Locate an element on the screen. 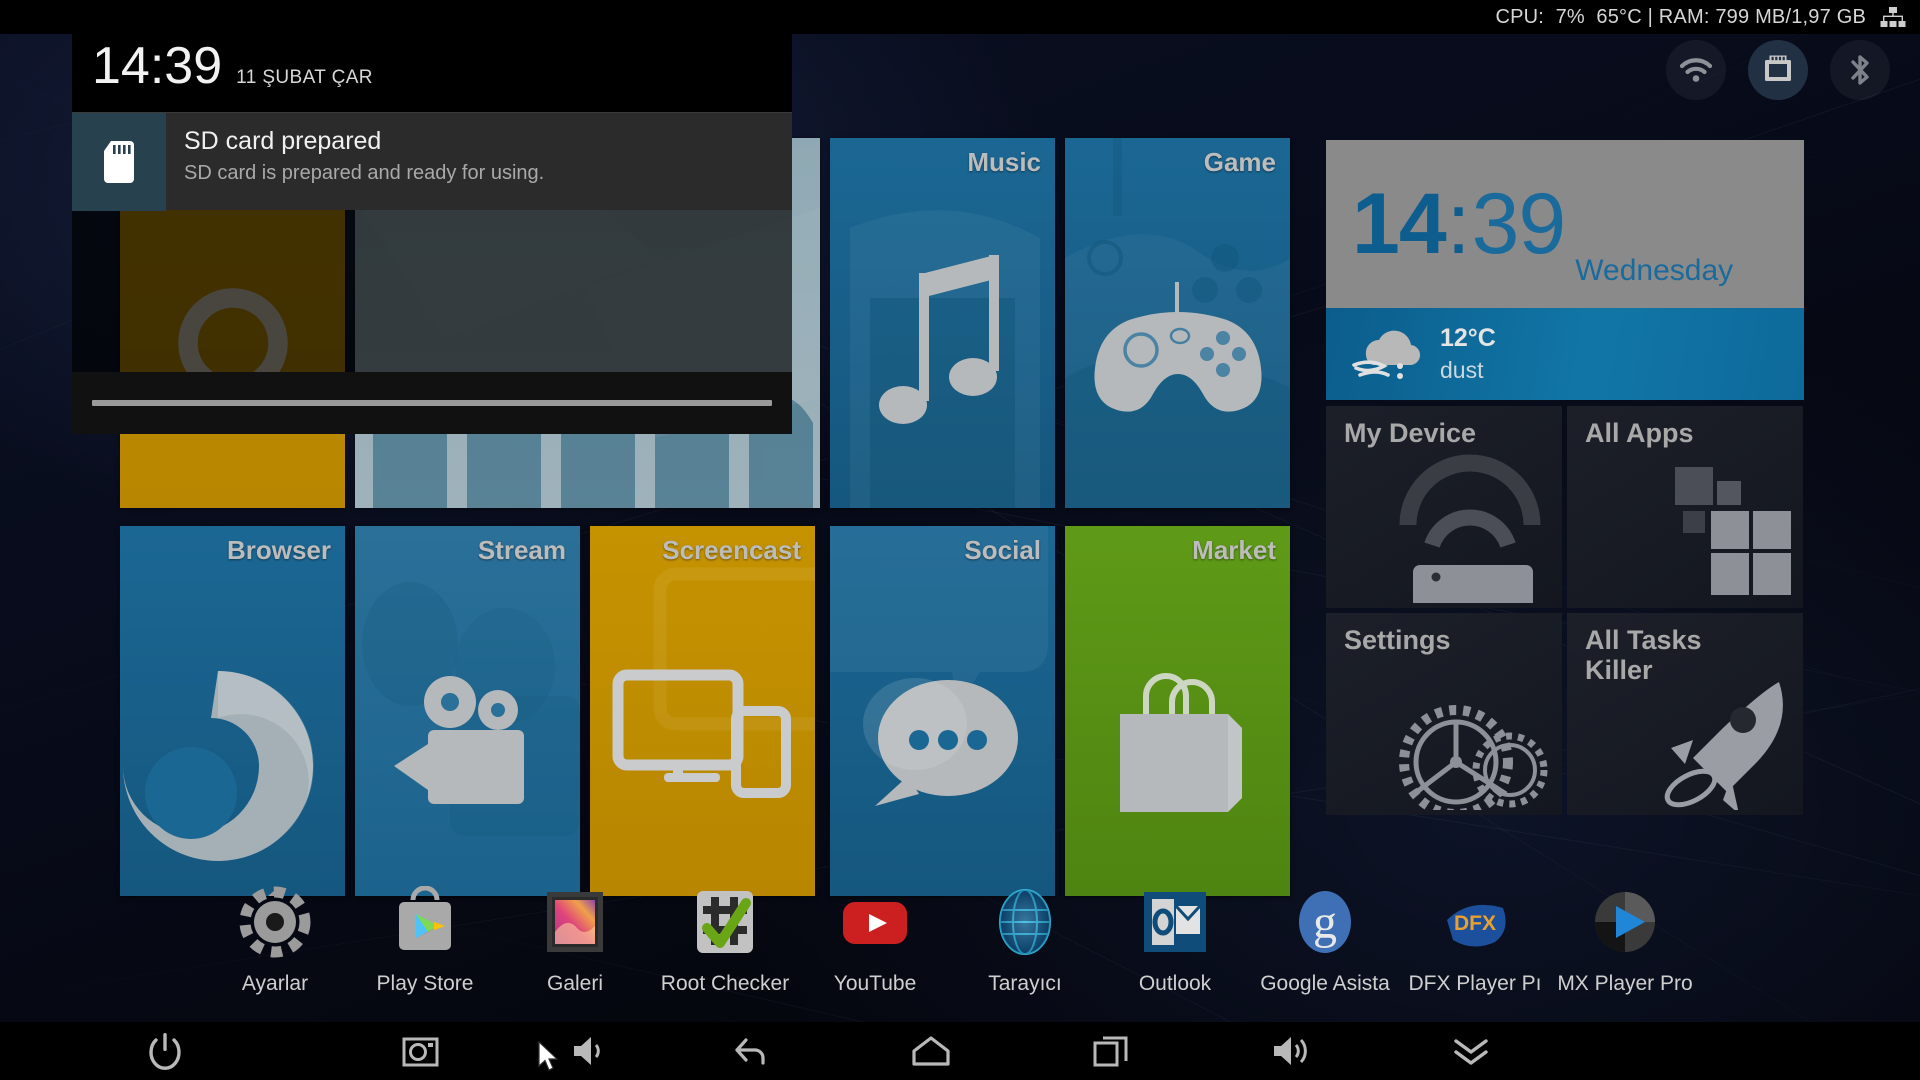  dock-item-play-store: Play Store is located at coordinates (425, 934).